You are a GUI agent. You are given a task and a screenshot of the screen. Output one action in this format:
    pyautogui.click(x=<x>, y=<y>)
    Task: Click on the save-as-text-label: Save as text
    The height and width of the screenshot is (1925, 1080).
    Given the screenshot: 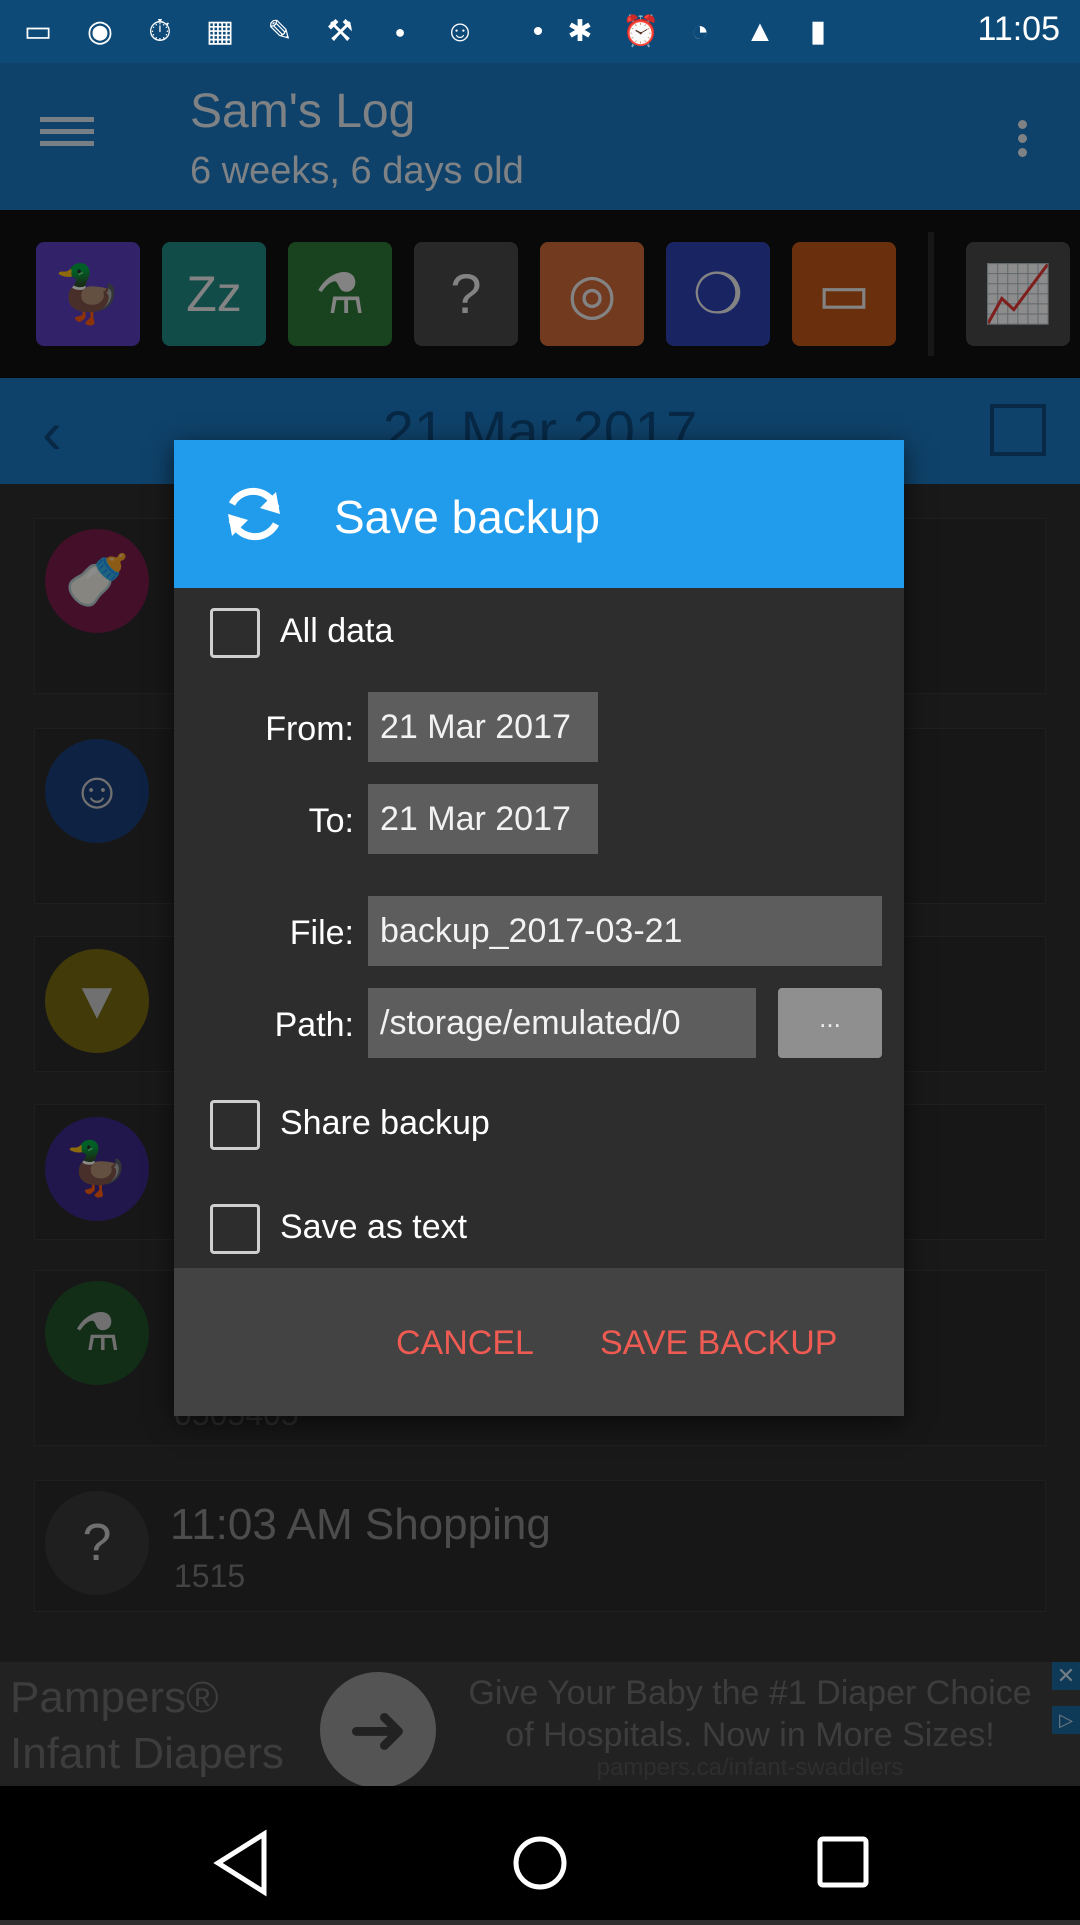 What is the action you would take?
    pyautogui.click(x=374, y=1227)
    